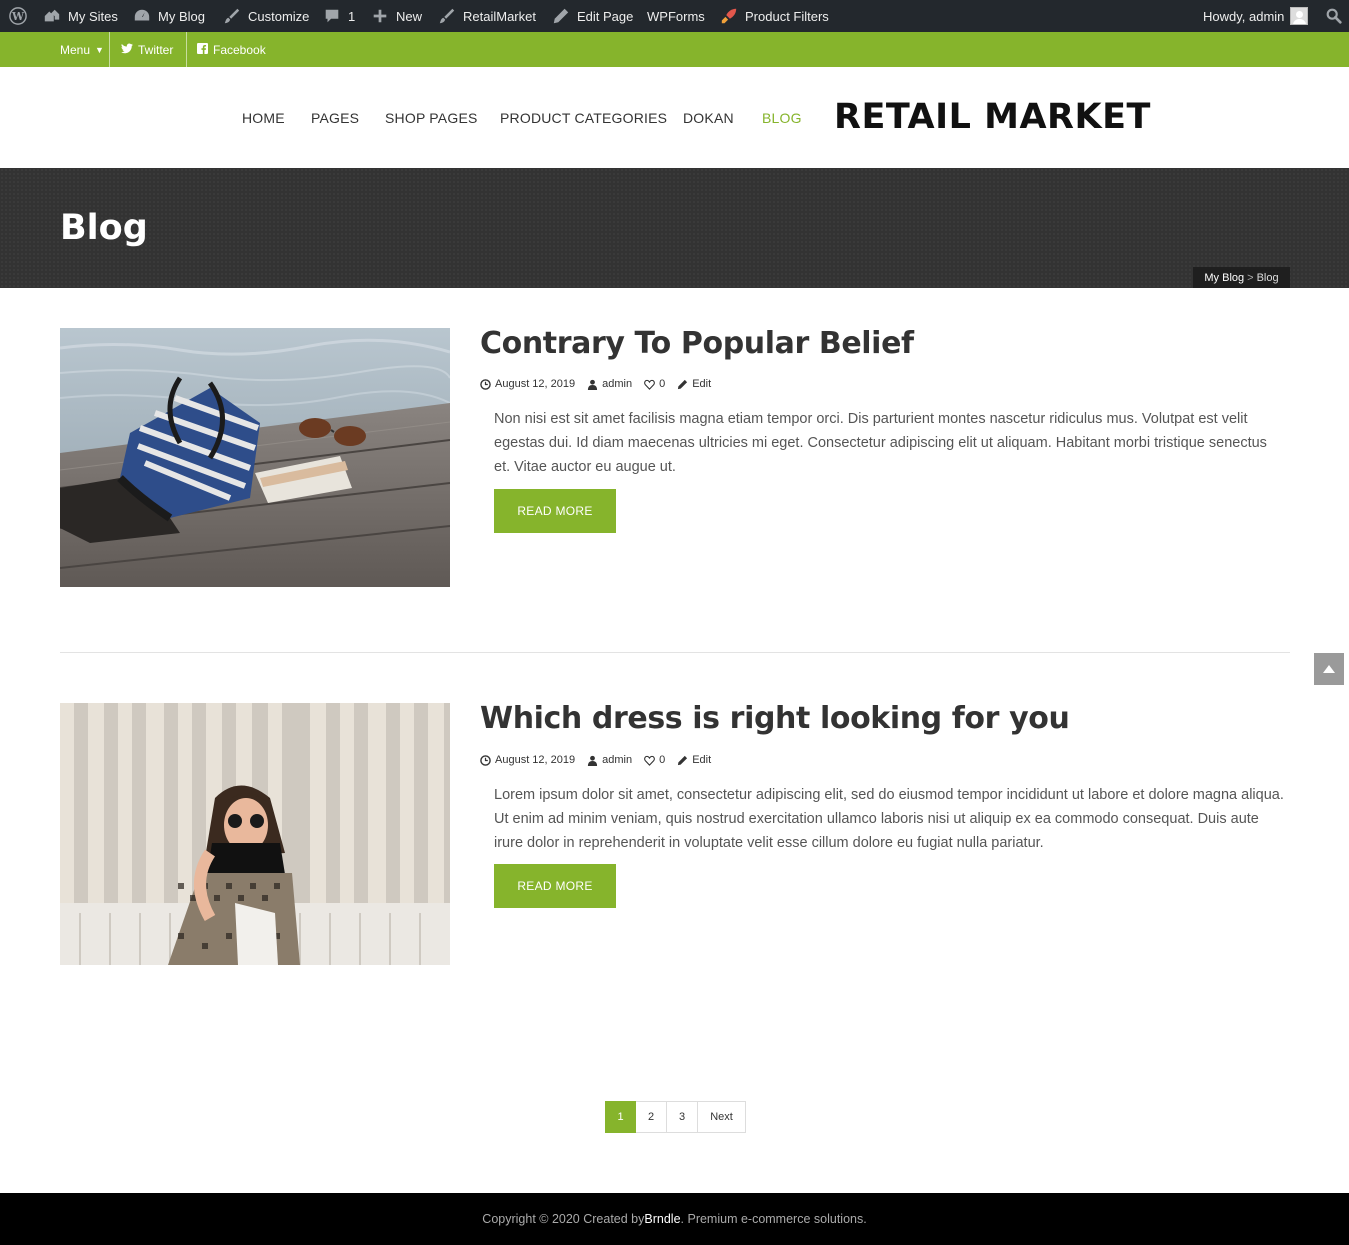 The width and height of the screenshot is (1349, 1245). What do you see at coordinates (168, 16) in the screenshot?
I see `admin-my-blog: My Blog` at bounding box center [168, 16].